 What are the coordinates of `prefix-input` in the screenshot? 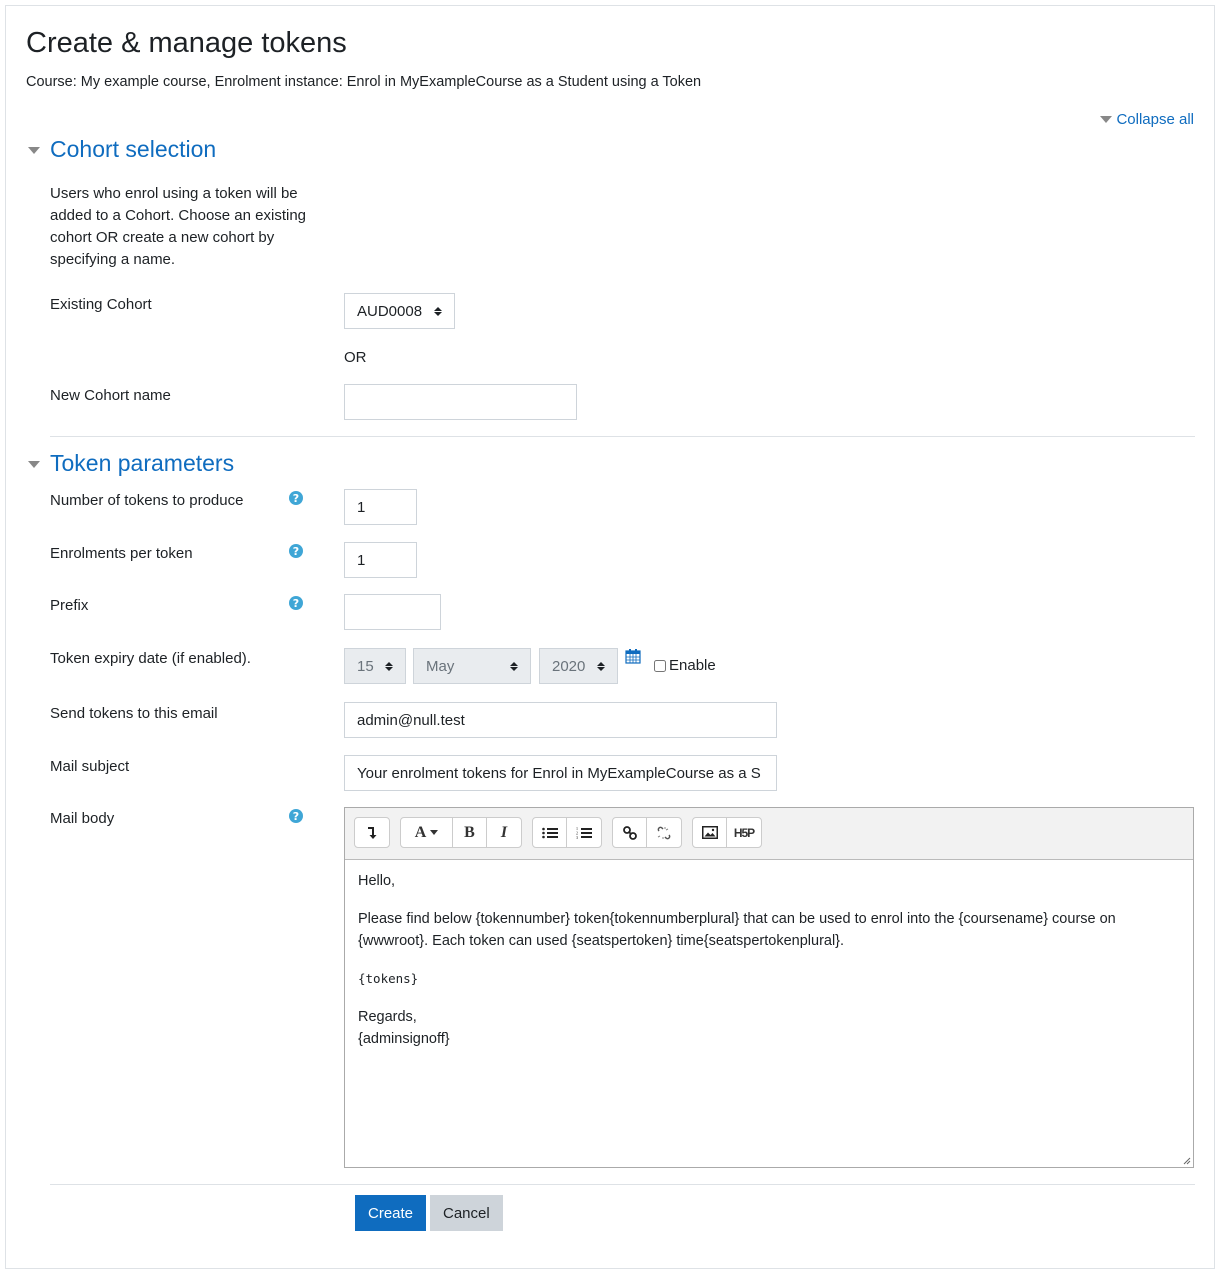 It's located at (392, 612).